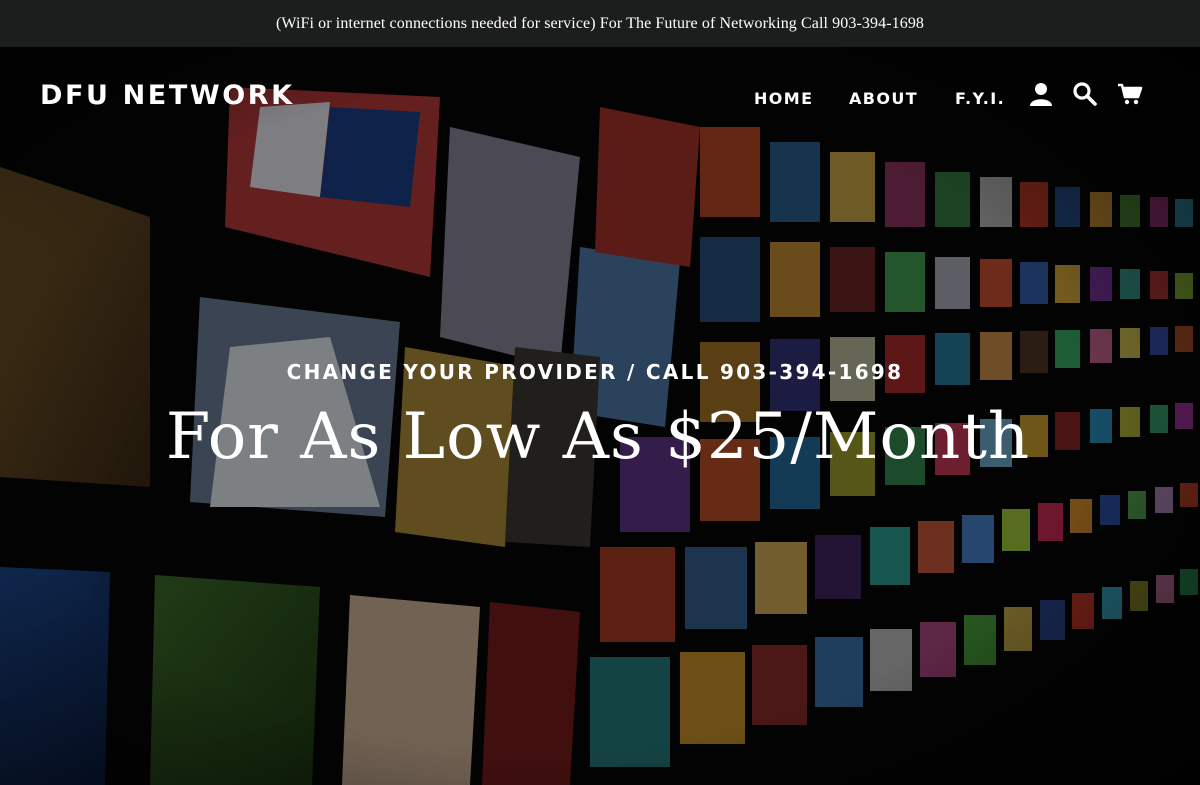 The image size is (1200, 785). What do you see at coordinates (883, 98) in the screenshot?
I see `nav-about: ABOUT` at bounding box center [883, 98].